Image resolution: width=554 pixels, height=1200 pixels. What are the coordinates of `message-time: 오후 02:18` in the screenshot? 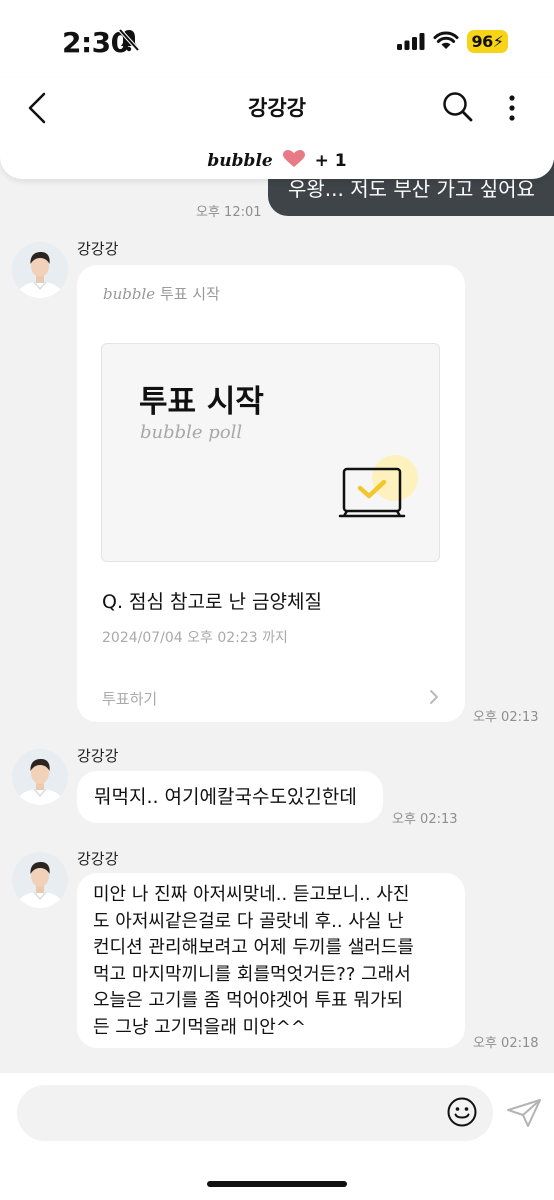 It's located at (506, 1043).